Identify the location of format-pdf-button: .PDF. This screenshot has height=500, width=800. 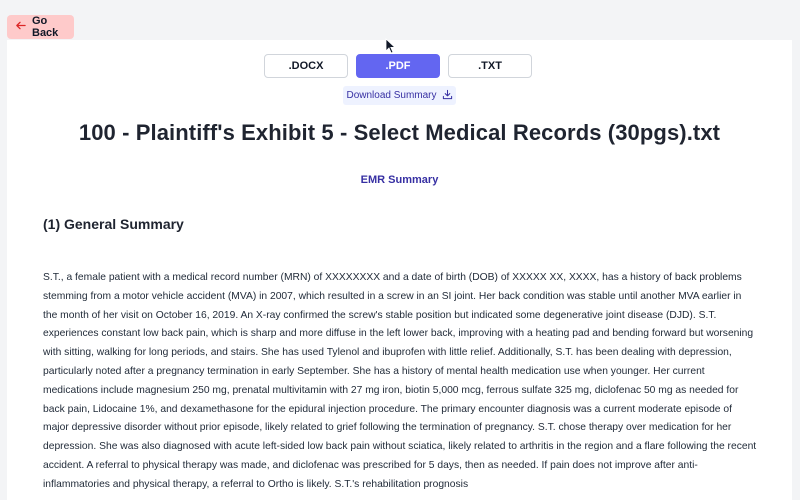
(398, 66).